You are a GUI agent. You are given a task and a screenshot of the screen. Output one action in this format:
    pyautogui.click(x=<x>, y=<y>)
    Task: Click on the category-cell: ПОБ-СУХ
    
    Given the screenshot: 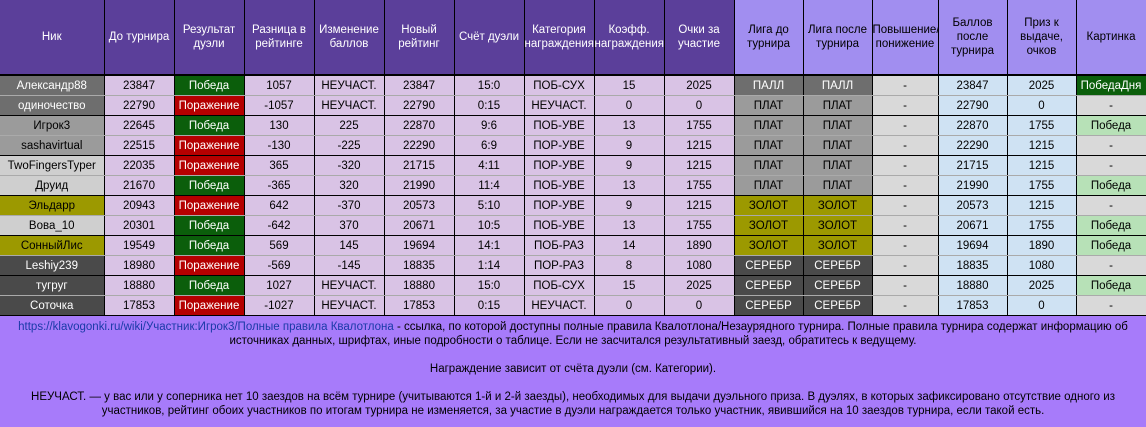 What is the action you would take?
    pyautogui.click(x=559, y=285)
    